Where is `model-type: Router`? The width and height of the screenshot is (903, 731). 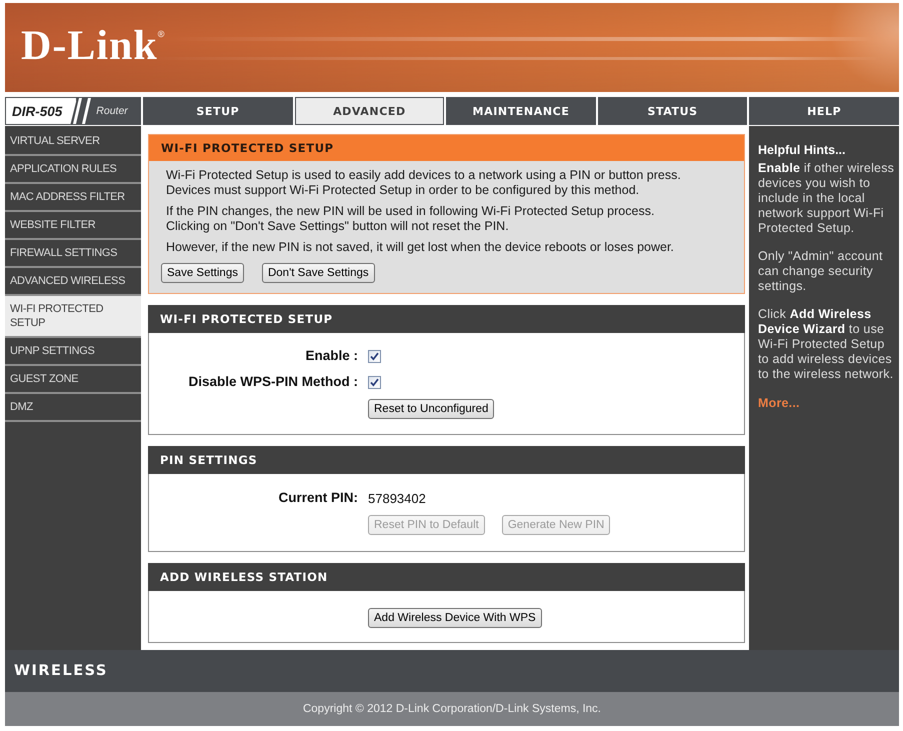
model-type: Router is located at coordinates (112, 111).